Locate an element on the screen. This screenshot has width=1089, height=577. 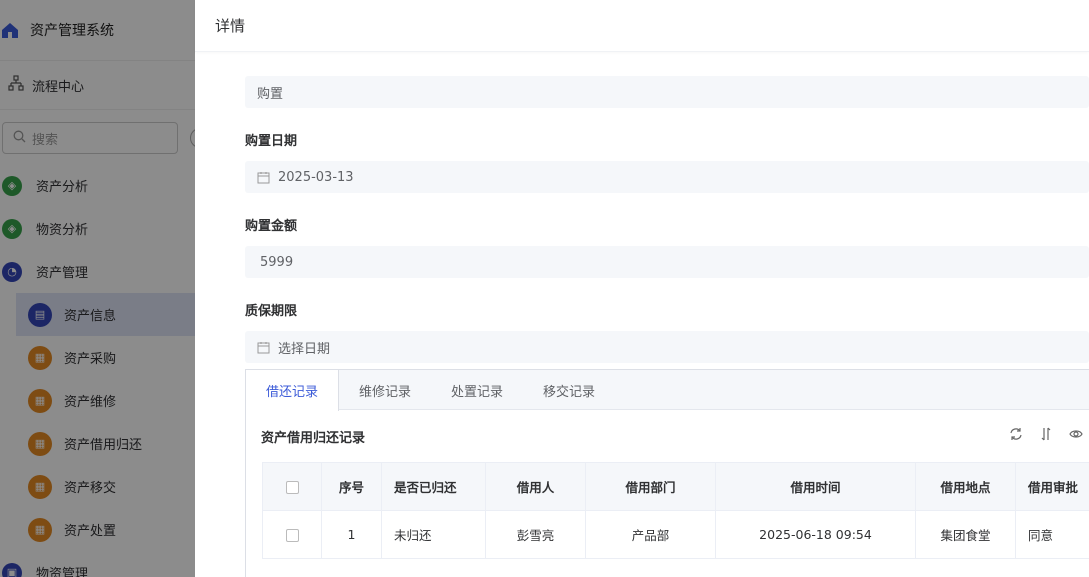
column-header: 借用人 is located at coordinates (535, 486).